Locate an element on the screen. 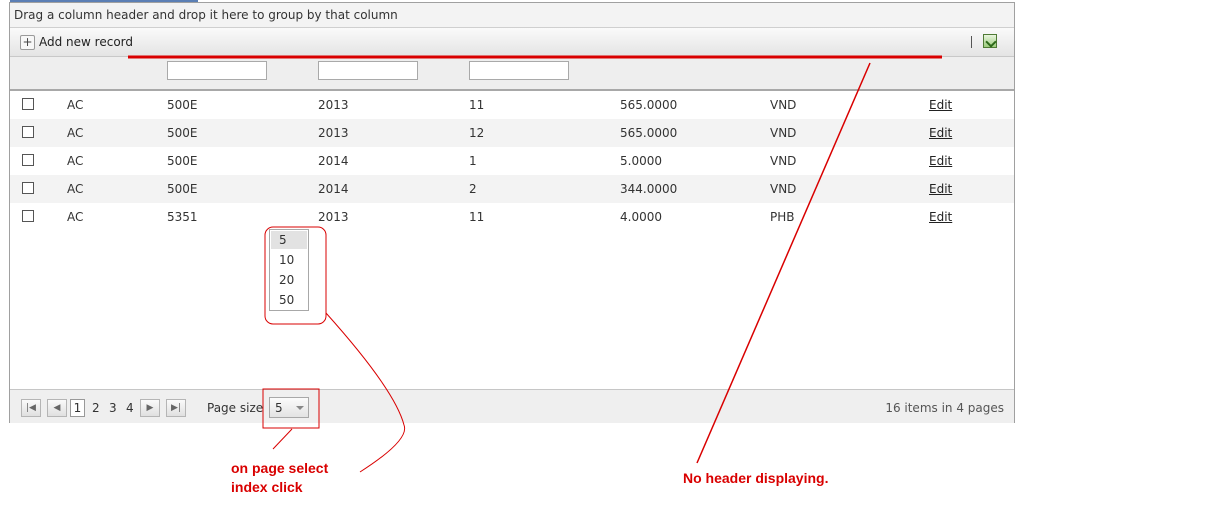  cell-model: 5351 is located at coordinates (182, 217).